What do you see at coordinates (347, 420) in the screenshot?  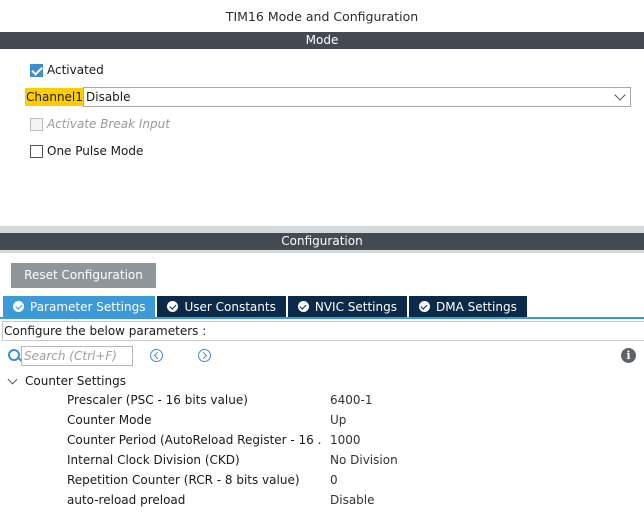 I see `param-row-counter-mode: Counter Mode Up` at bounding box center [347, 420].